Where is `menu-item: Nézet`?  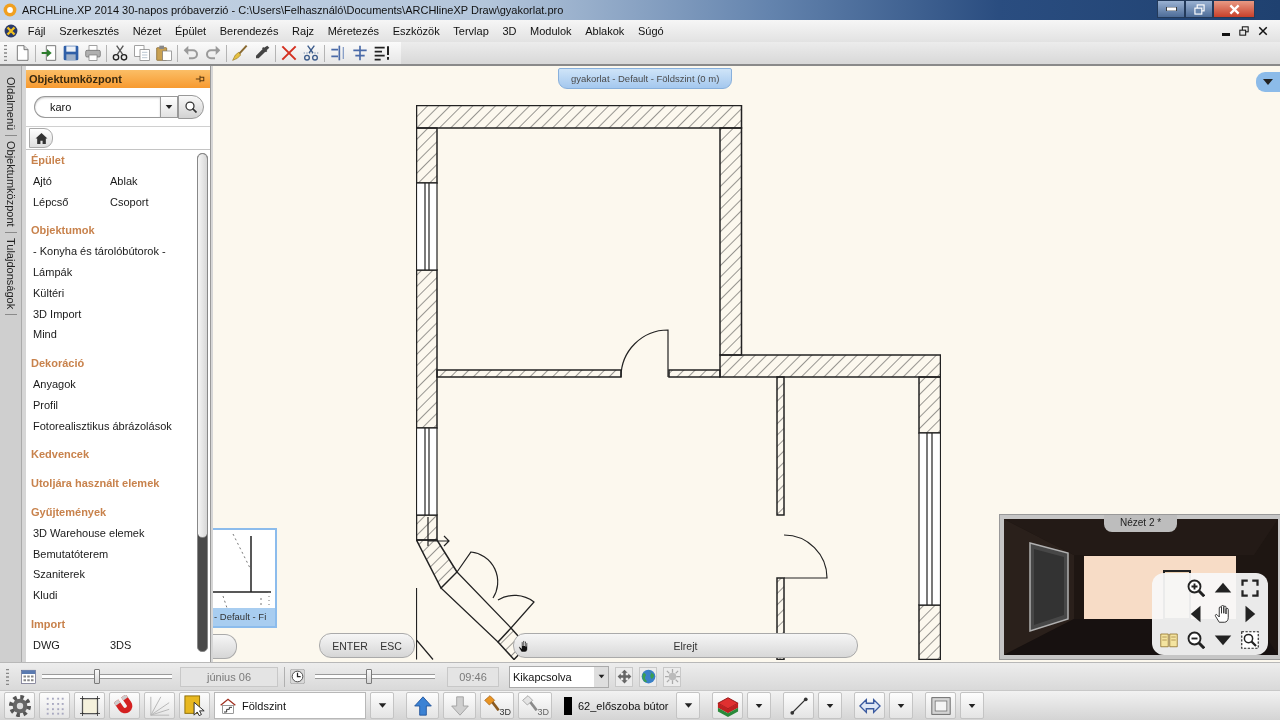 menu-item: Nézet is located at coordinates (147, 31).